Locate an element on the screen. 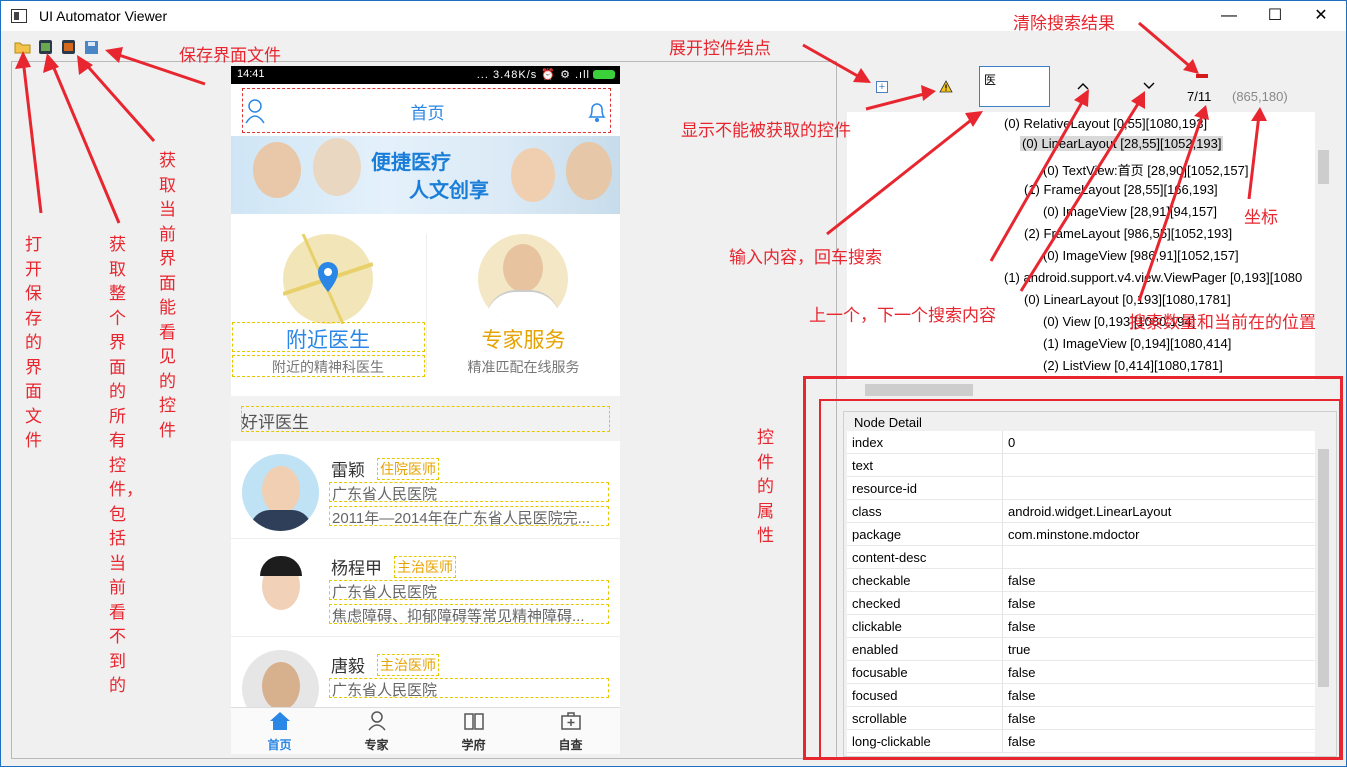 This screenshot has width=1347, height=768. tab-home-label: 首页 is located at coordinates (279, 745).